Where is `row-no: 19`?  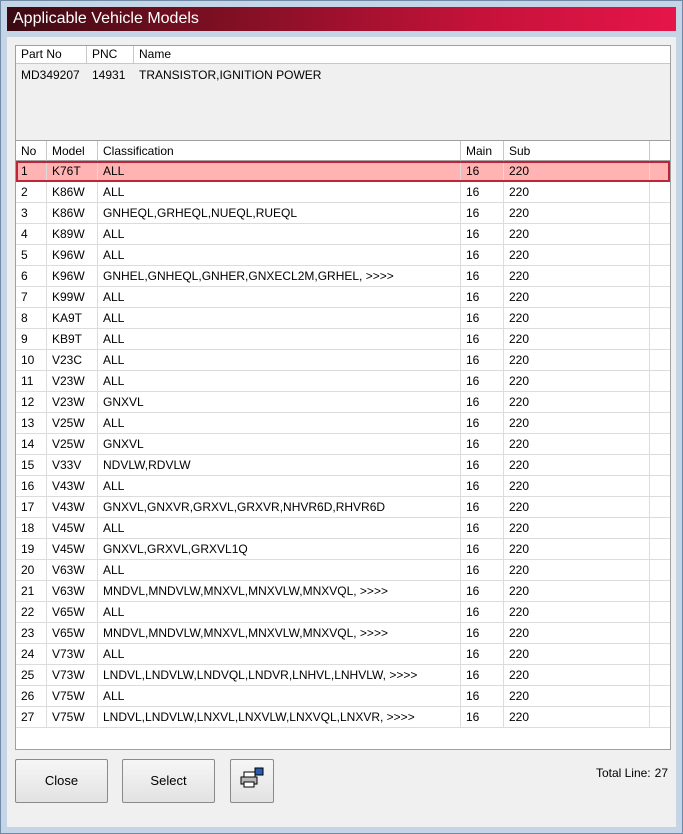
row-no: 19 is located at coordinates (31, 549).